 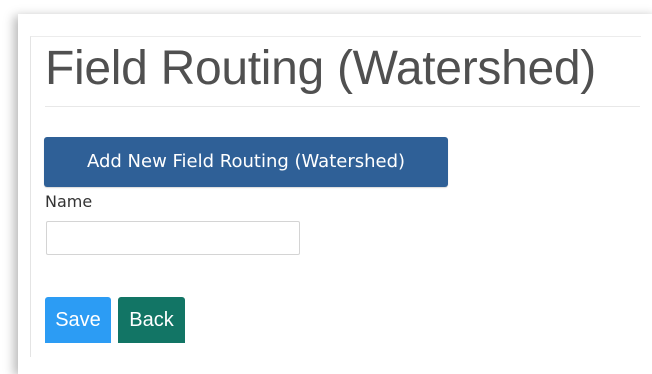 What do you see at coordinates (151, 320) in the screenshot?
I see `back-button: Back` at bounding box center [151, 320].